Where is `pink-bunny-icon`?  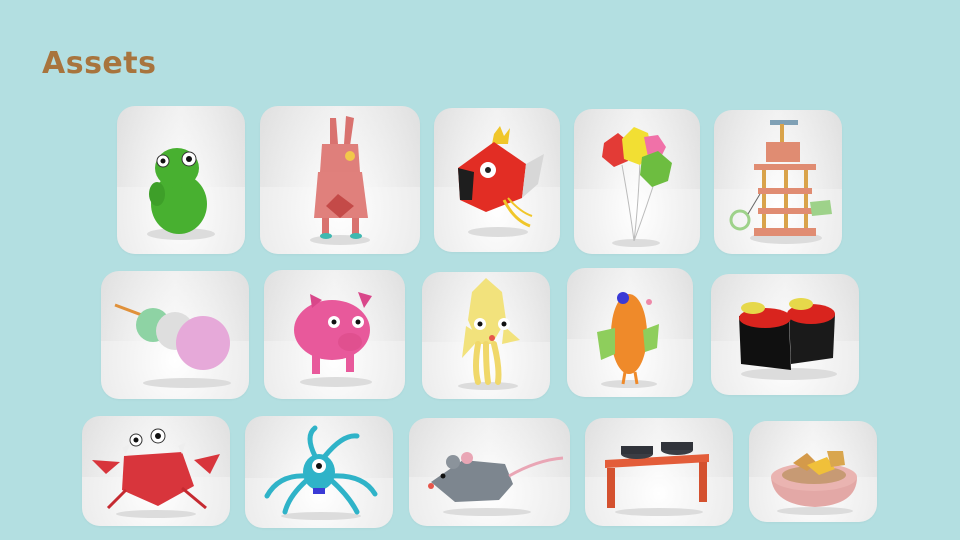 pink-bunny-icon is located at coordinates (340, 180).